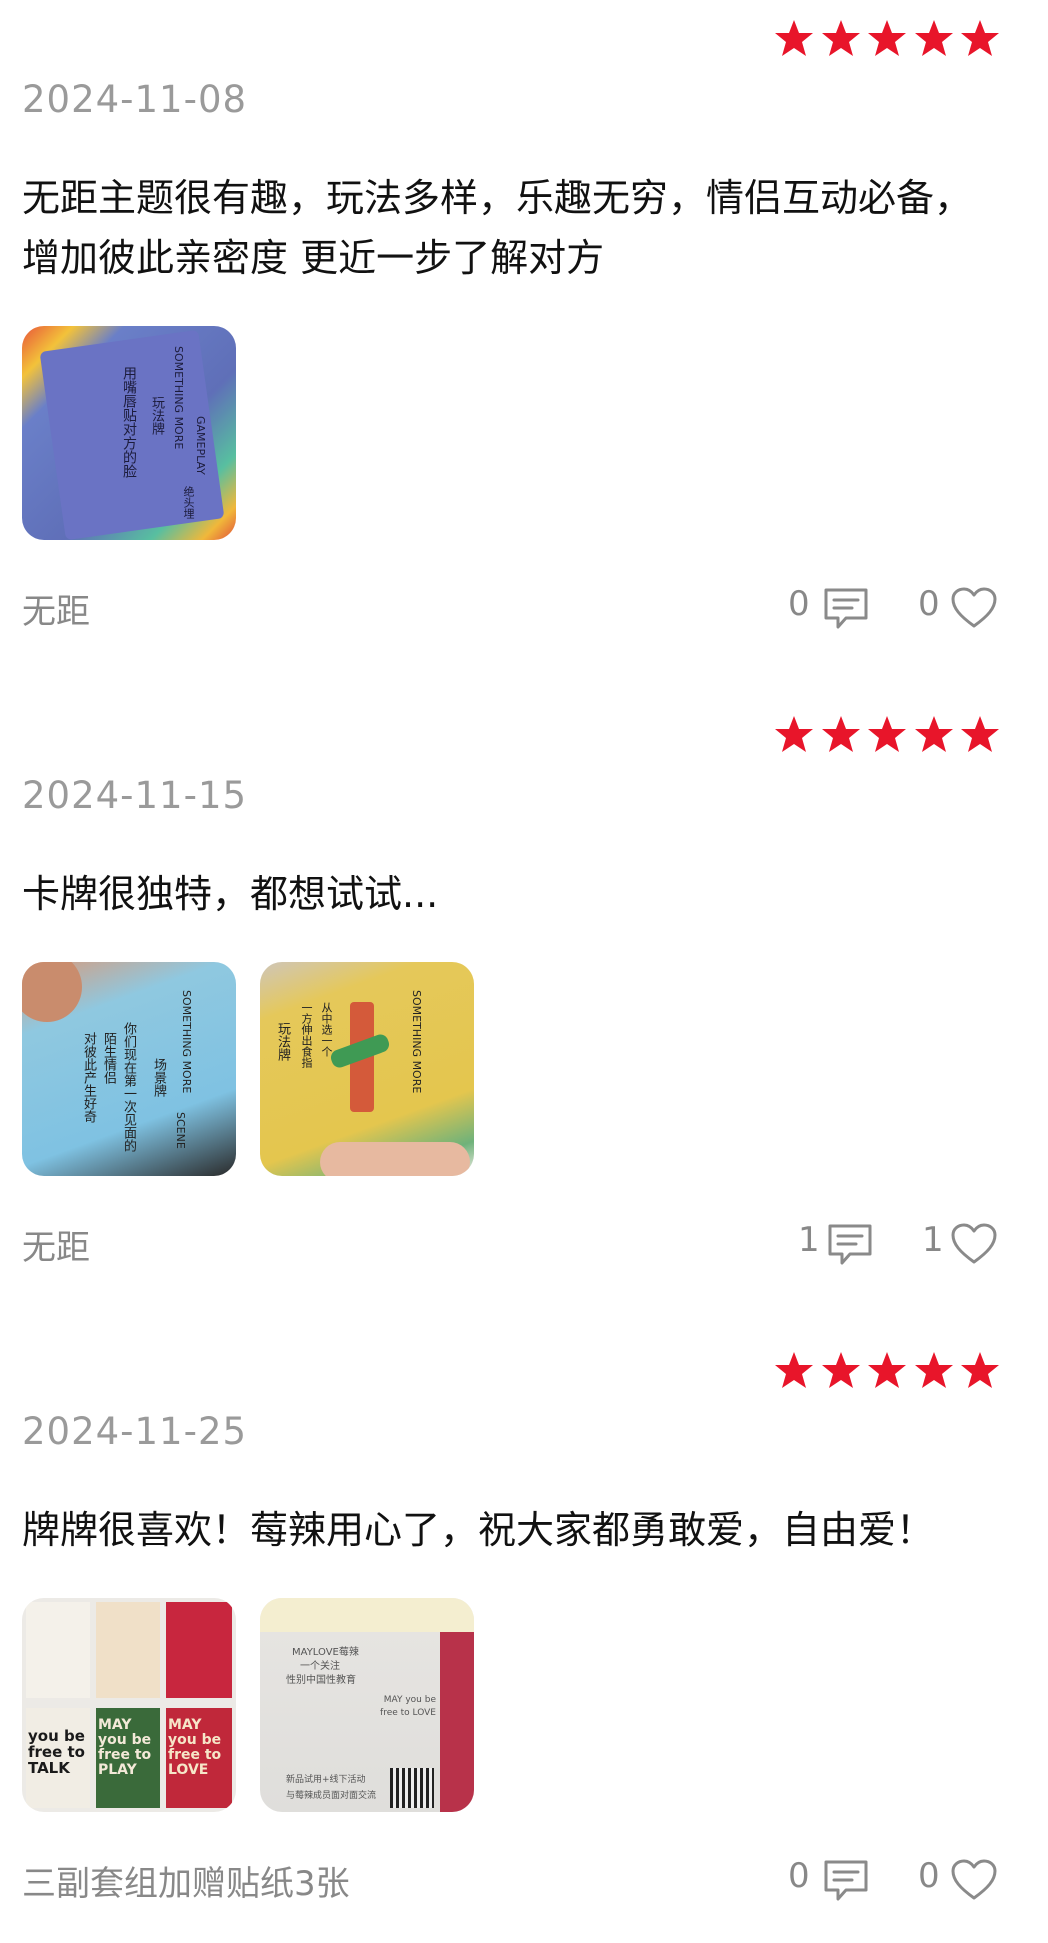  Describe the element at coordinates (128, 1087) in the screenshot. I see `card-text: 你们现在第一次见面的` at that location.